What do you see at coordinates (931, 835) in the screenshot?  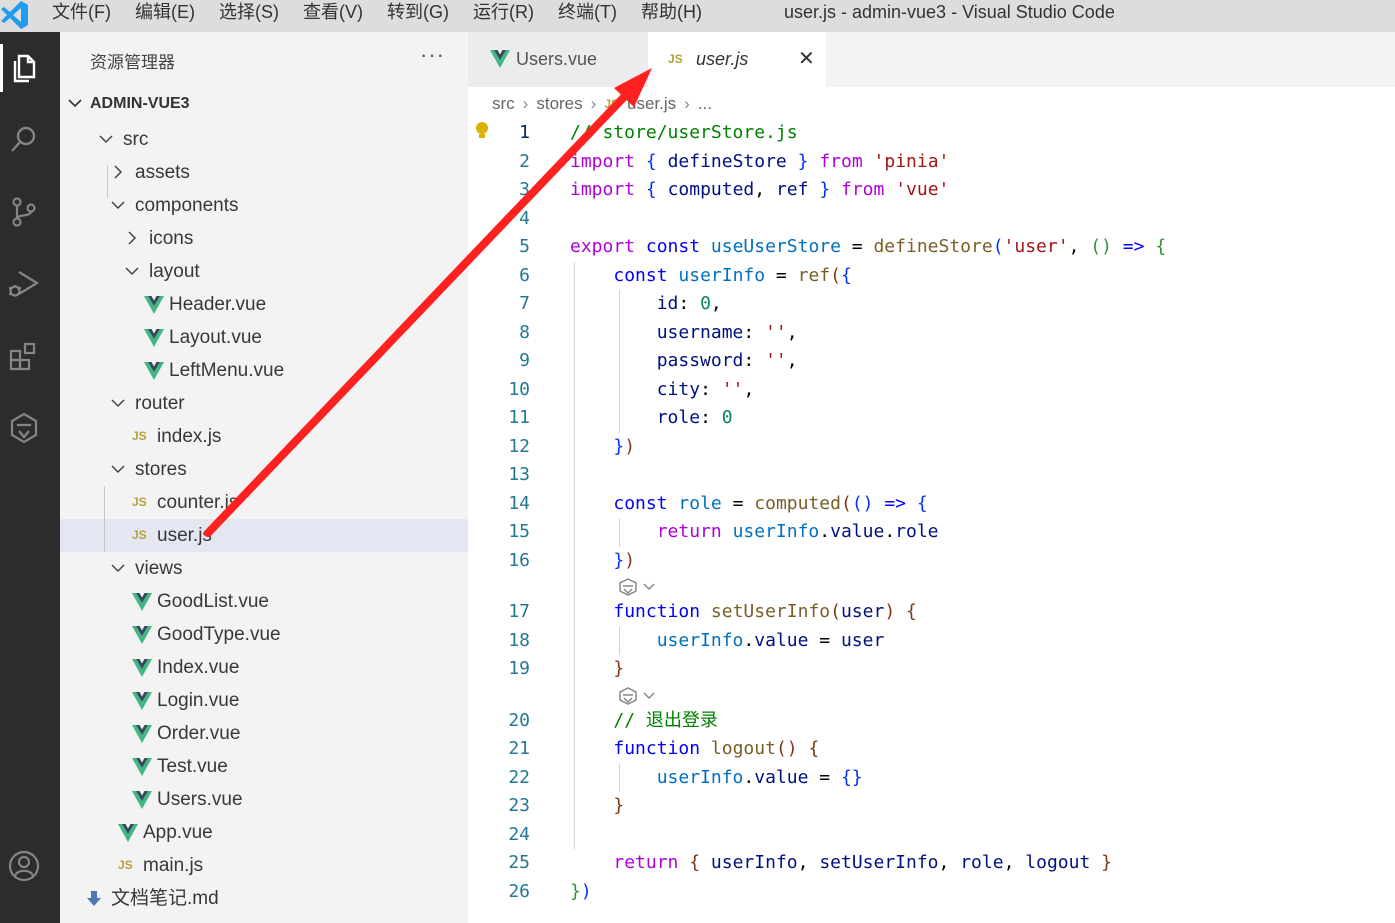 I see `code-line: 24` at bounding box center [931, 835].